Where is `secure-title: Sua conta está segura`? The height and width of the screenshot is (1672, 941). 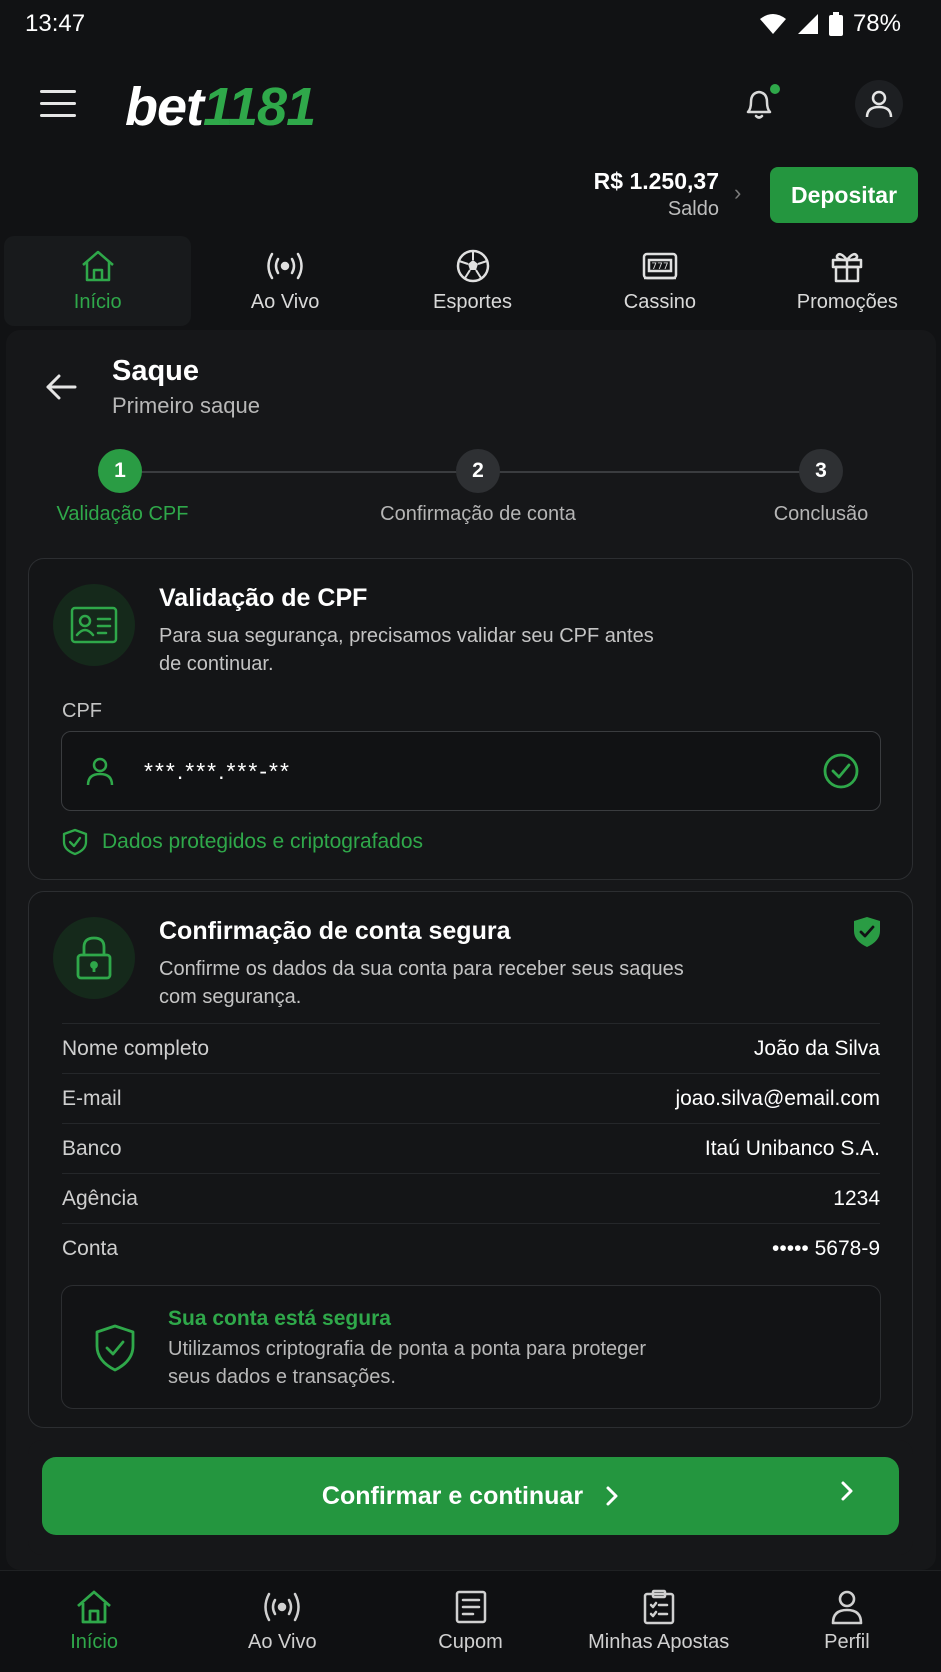 secure-title: Sua conta está segura is located at coordinates (279, 1318).